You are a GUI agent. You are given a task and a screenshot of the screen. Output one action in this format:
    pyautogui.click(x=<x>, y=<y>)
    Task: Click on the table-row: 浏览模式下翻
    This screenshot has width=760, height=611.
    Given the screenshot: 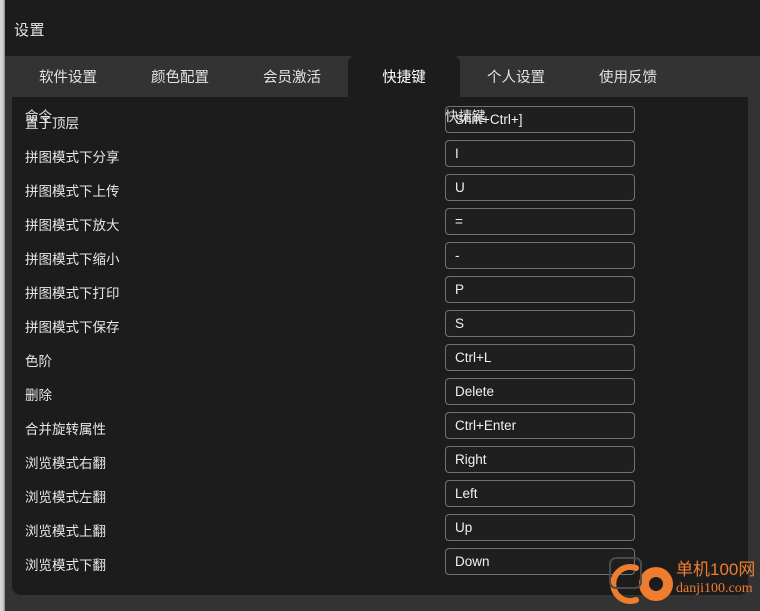 What is the action you would take?
    pyautogui.click(x=380, y=562)
    